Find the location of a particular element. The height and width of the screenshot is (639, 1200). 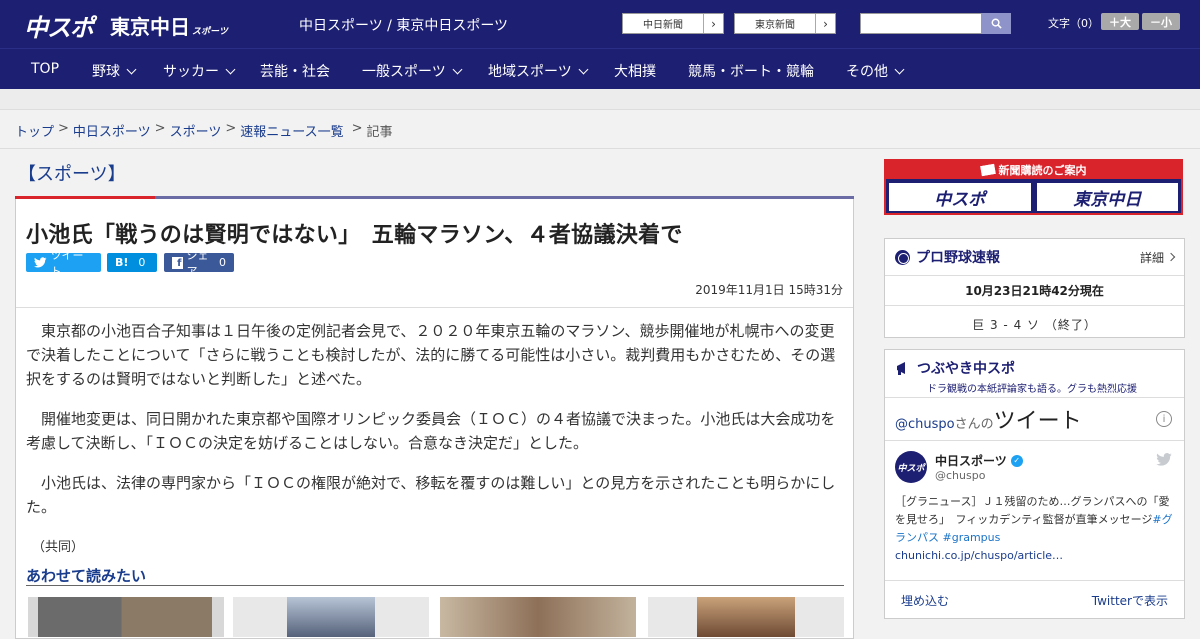

tokyo-chunichi-logo-sub: スポーツ is located at coordinates (210, 32).